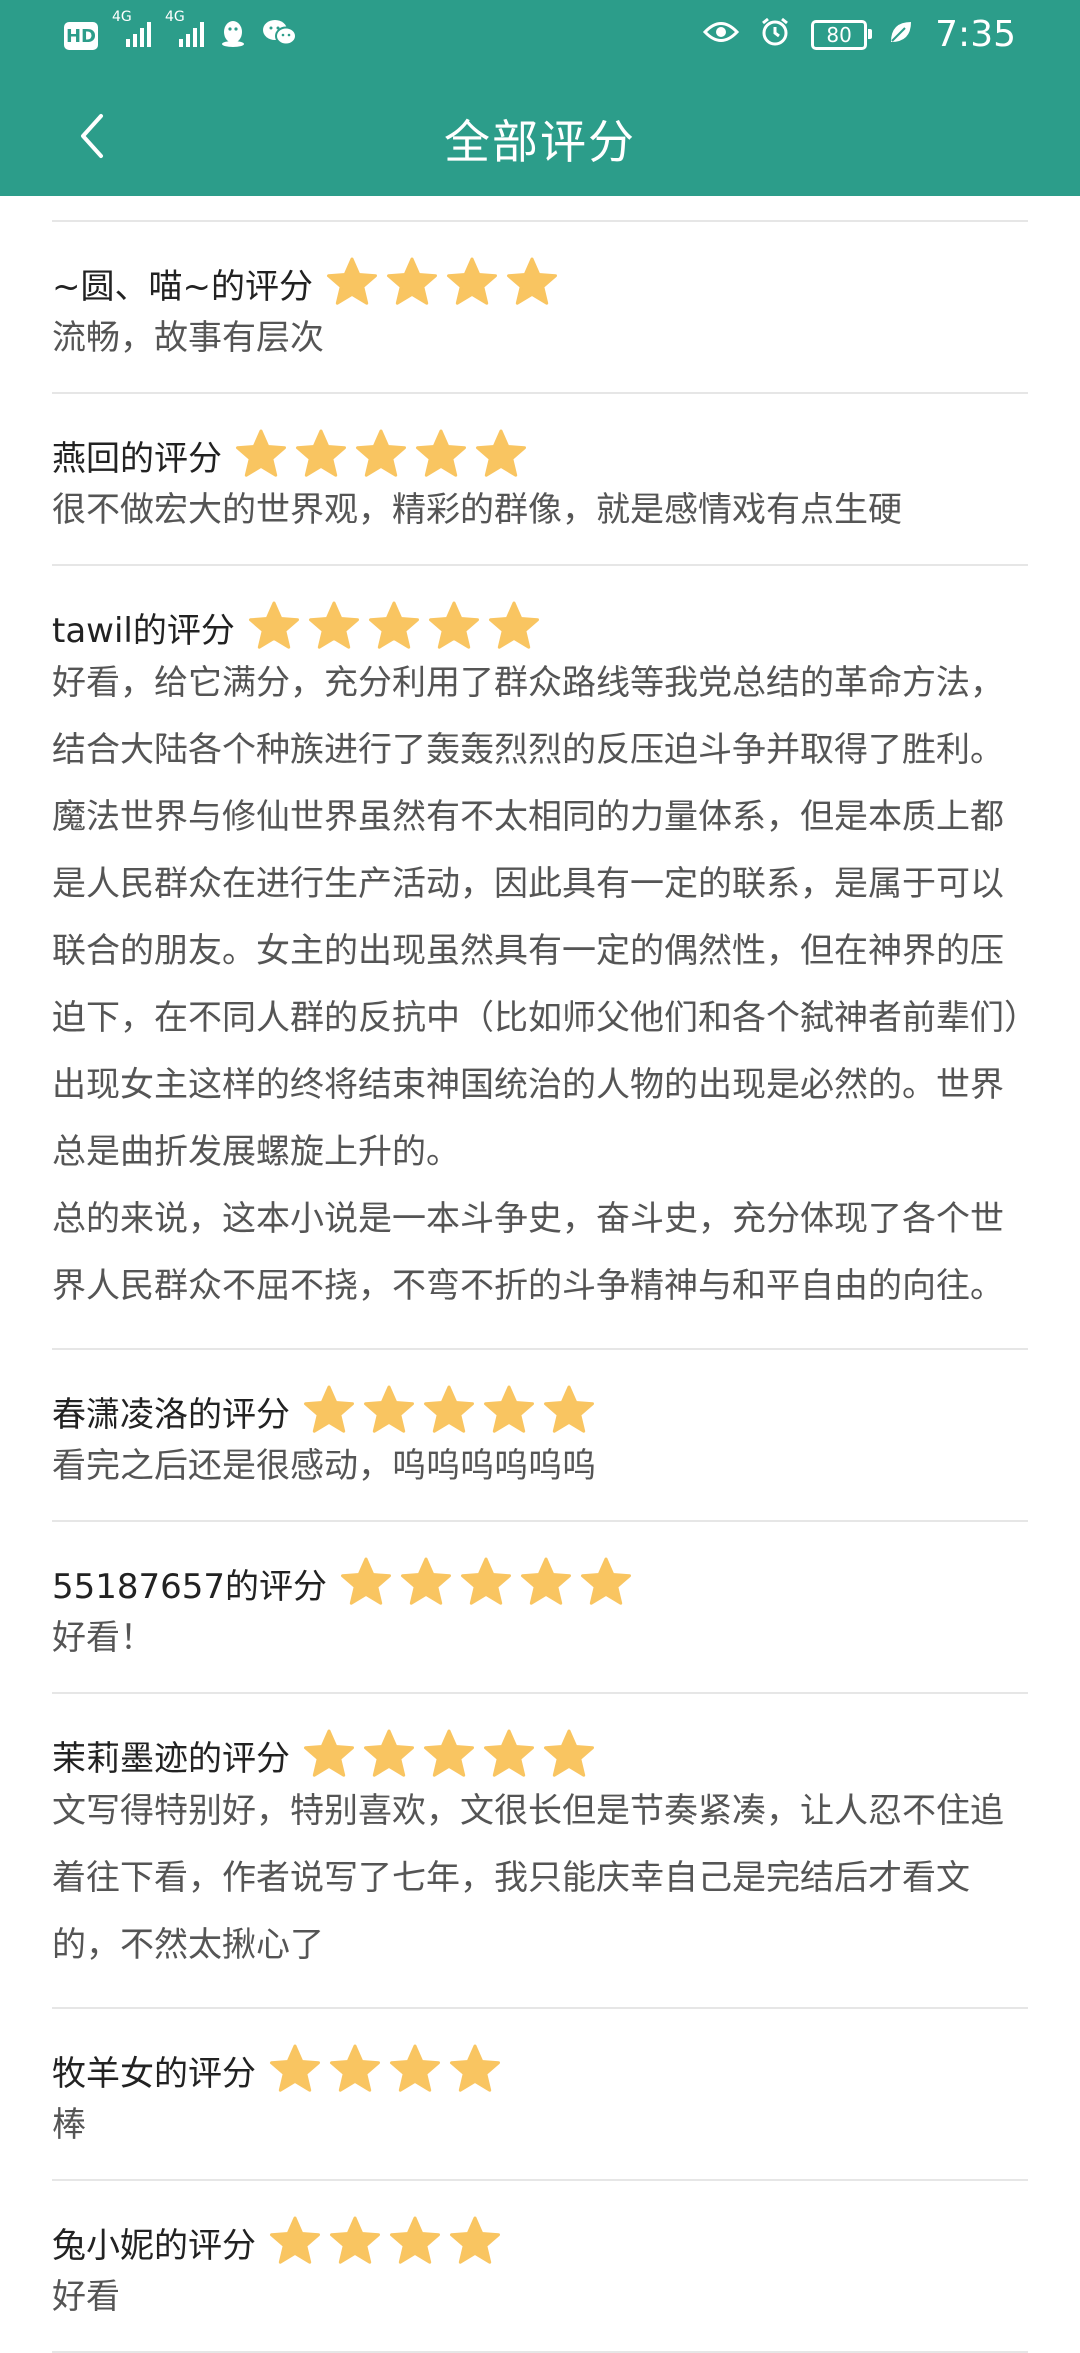  I want to click on review-header: ~圆、喵~的评分, so click(540, 283).